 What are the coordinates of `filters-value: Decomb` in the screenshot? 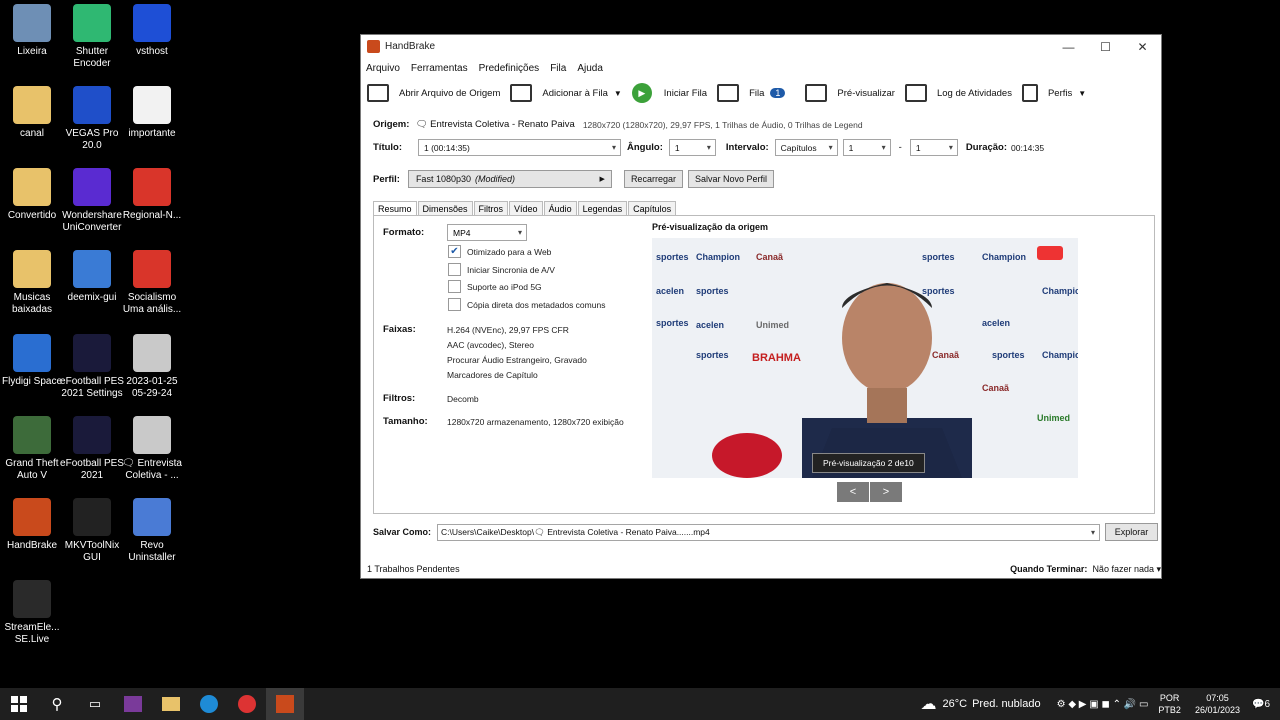 It's located at (463, 399).